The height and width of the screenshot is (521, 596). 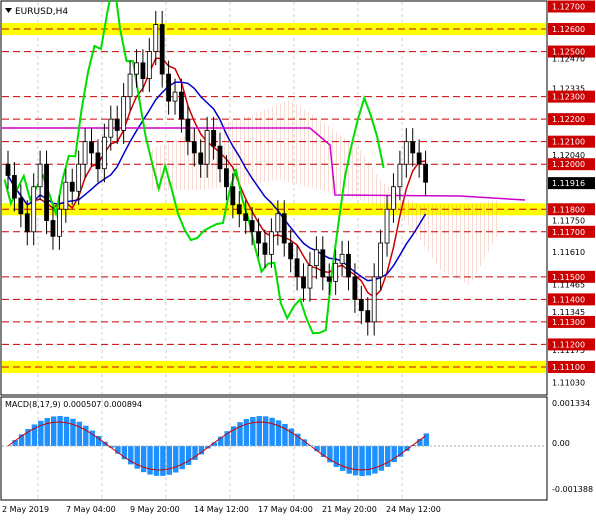 What do you see at coordinates (571, 403) in the screenshot?
I see `macd-axis-label: 0.001334` at bounding box center [571, 403].